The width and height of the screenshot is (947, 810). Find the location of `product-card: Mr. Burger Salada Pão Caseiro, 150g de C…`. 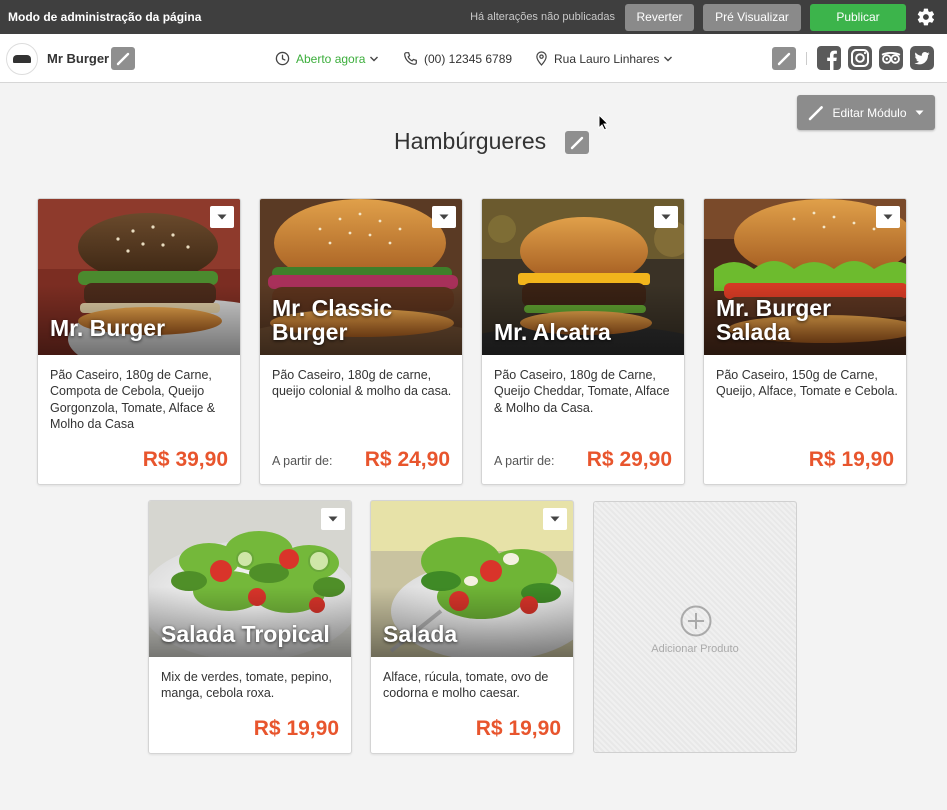

product-card: Mr. Burger Salada Pão Caseiro, 150g de C… is located at coordinates (805, 341).